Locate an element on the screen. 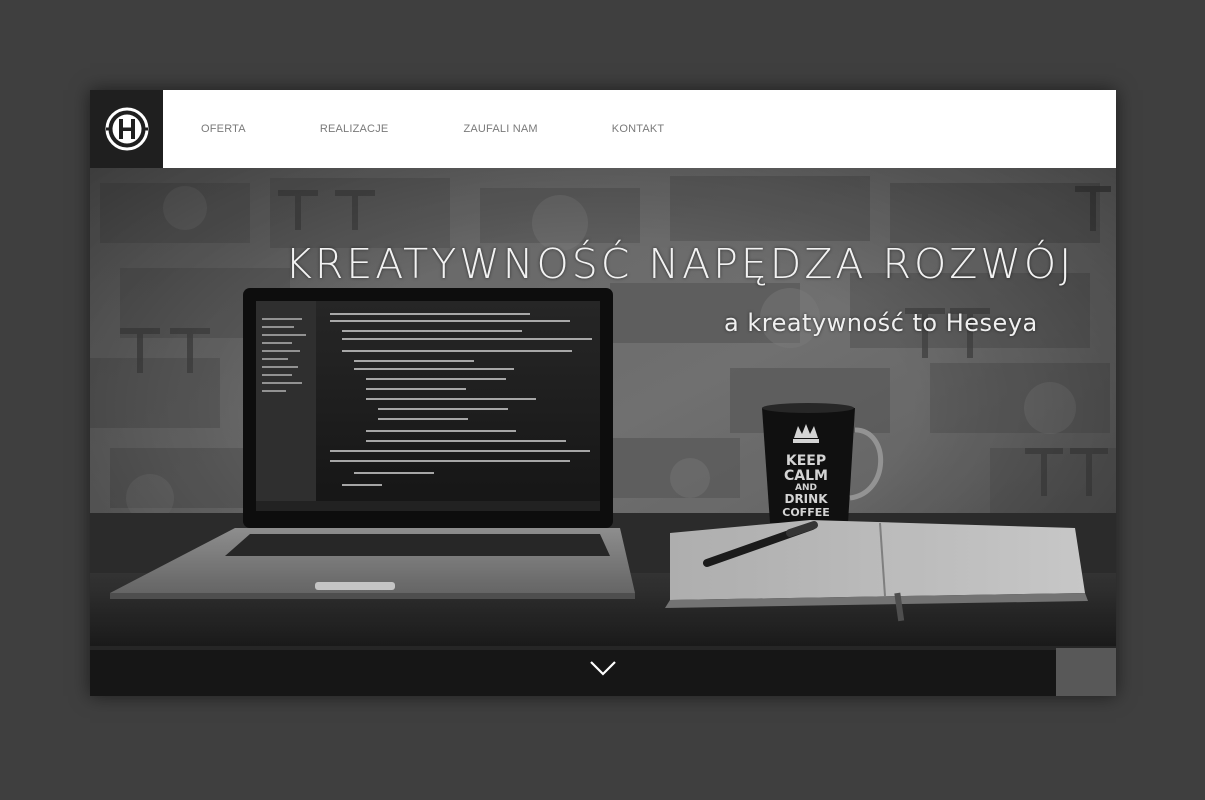 This screenshot has width=1205, height=800. nav-item-kontakt: KONTAKT is located at coordinates (638, 129).